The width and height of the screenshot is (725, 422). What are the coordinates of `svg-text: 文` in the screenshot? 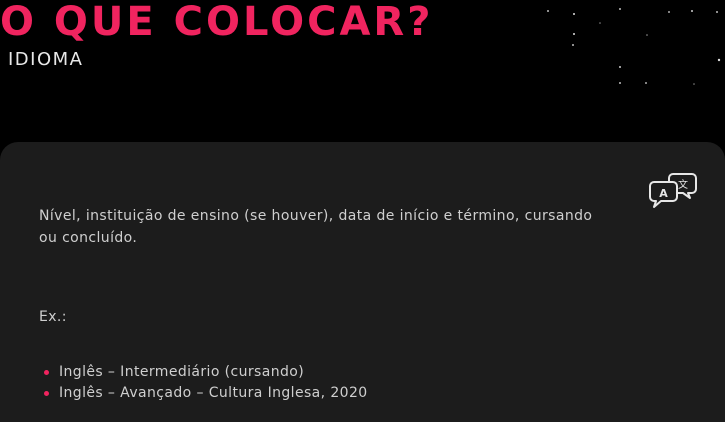 It's located at (683, 184).